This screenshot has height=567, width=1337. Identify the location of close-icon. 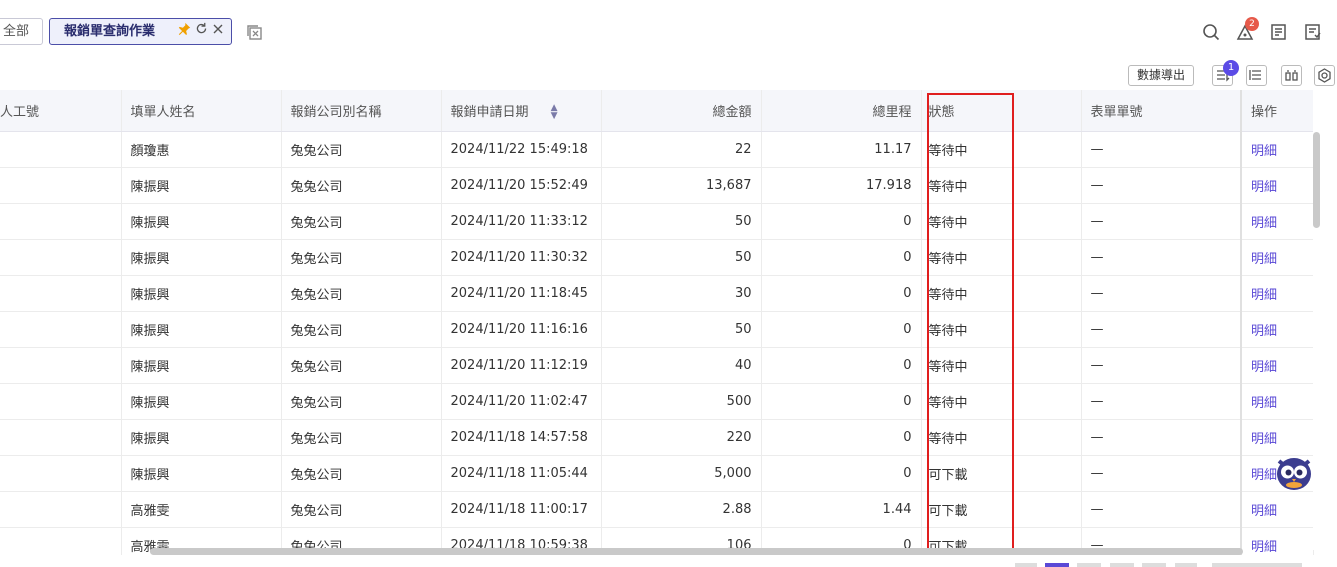
(218, 31).